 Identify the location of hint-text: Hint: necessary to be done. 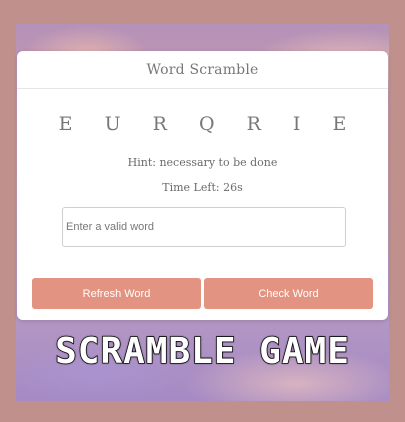
(202, 162).